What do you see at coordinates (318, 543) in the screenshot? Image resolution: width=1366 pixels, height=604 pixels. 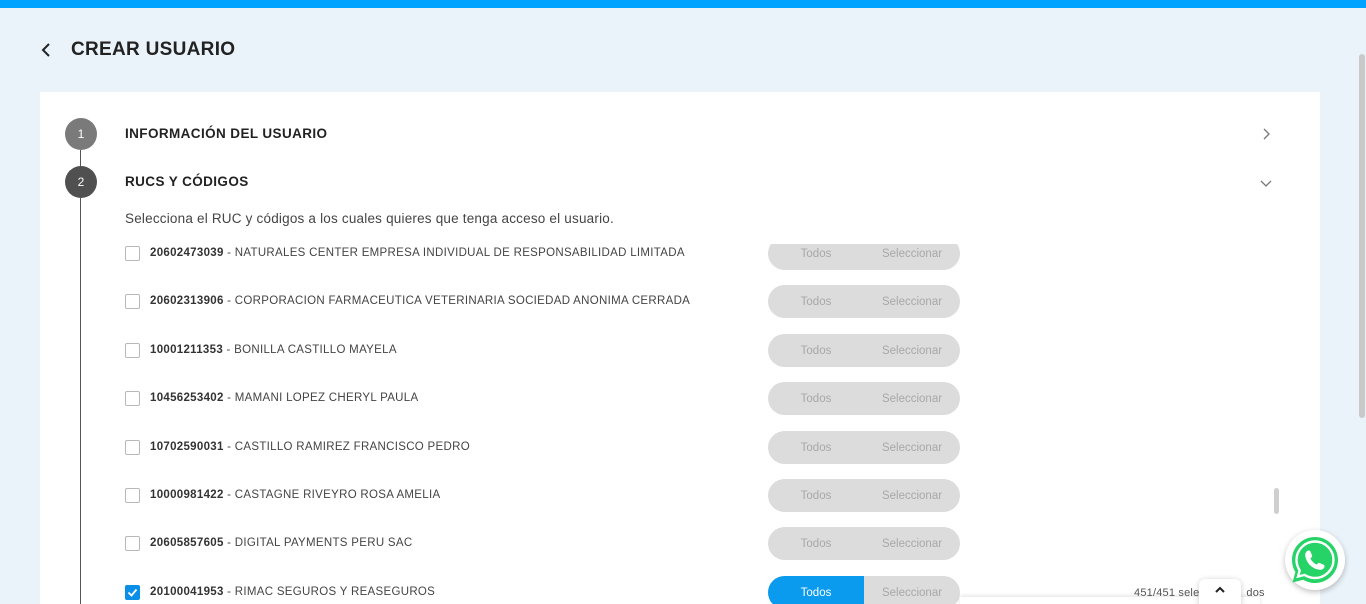 I see `ruc-company-name: - DIGITAL PAYMENTS PERU SAC` at bounding box center [318, 543].